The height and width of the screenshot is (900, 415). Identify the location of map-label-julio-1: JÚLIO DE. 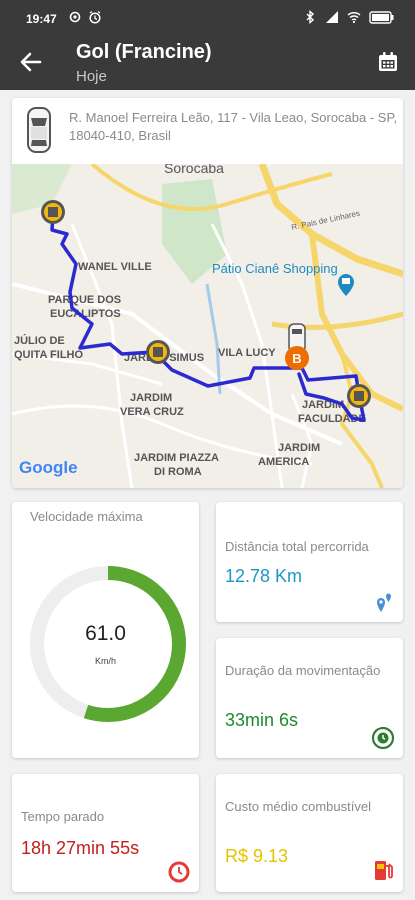
(39, 340).